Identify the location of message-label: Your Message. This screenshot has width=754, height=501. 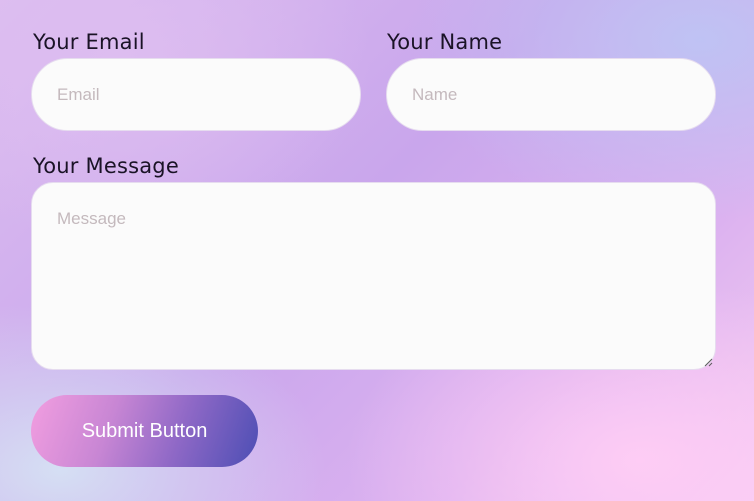
(106, 166).